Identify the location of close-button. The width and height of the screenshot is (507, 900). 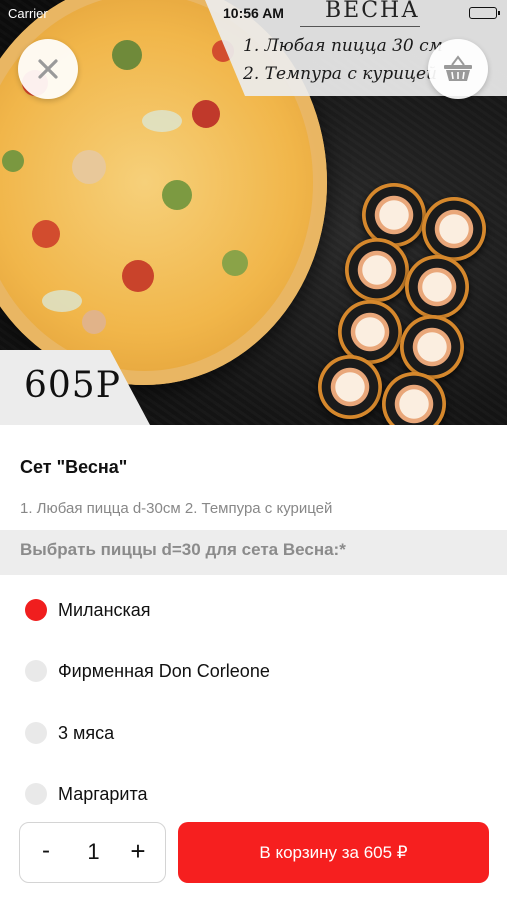
(48, 69).